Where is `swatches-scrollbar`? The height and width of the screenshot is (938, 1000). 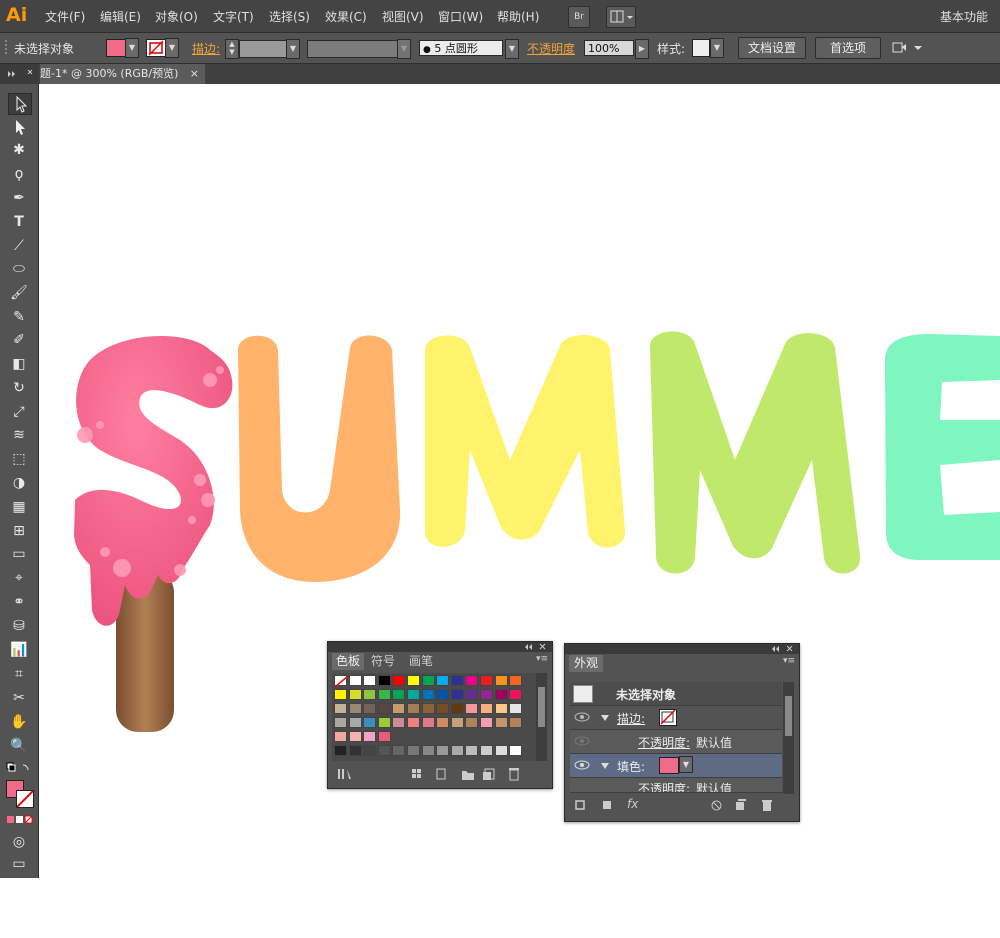
swatches-scrollbar is located at coordinates (541, 717).